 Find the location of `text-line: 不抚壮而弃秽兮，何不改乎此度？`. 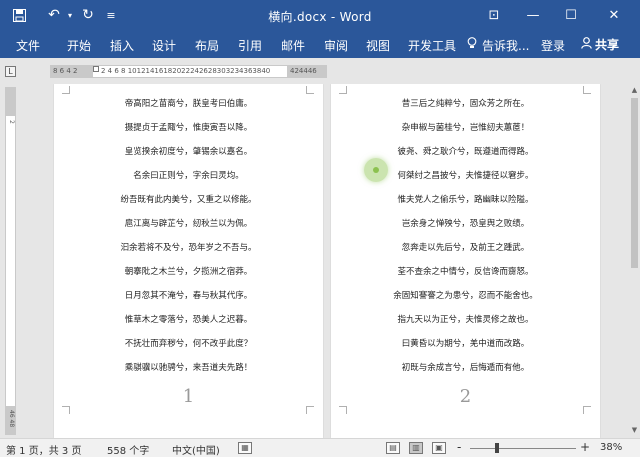

text-line: 不抚壮而弃秽兮，何不改乎此度？ is located at coordinates (188, 343).